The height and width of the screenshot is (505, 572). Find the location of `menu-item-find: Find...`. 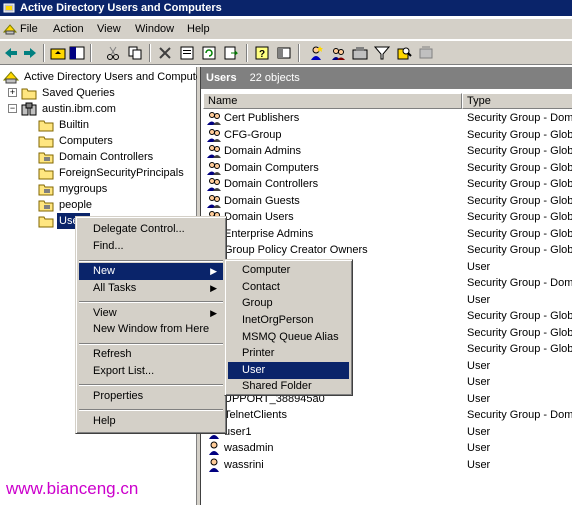

menu-item-find: Find... is located at coordinates (151, 246).